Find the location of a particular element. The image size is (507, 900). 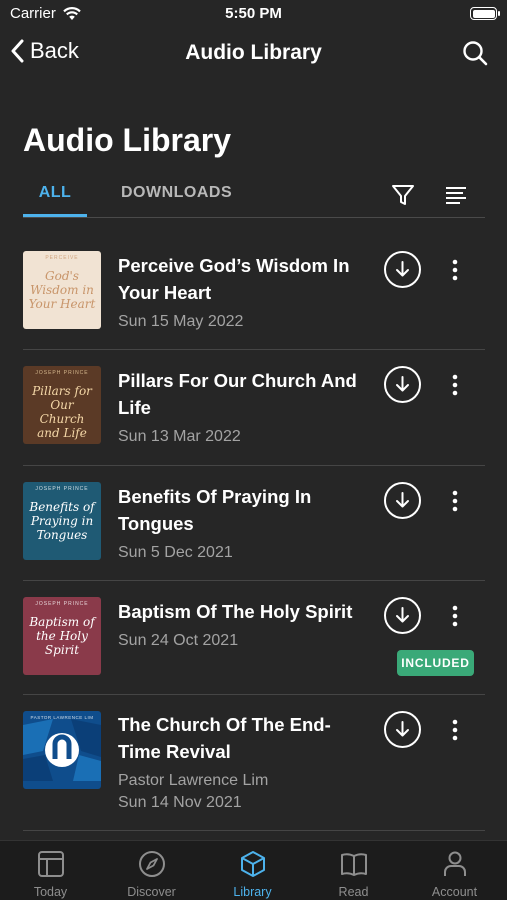

battery-icon is located at coordinates (485, 13).